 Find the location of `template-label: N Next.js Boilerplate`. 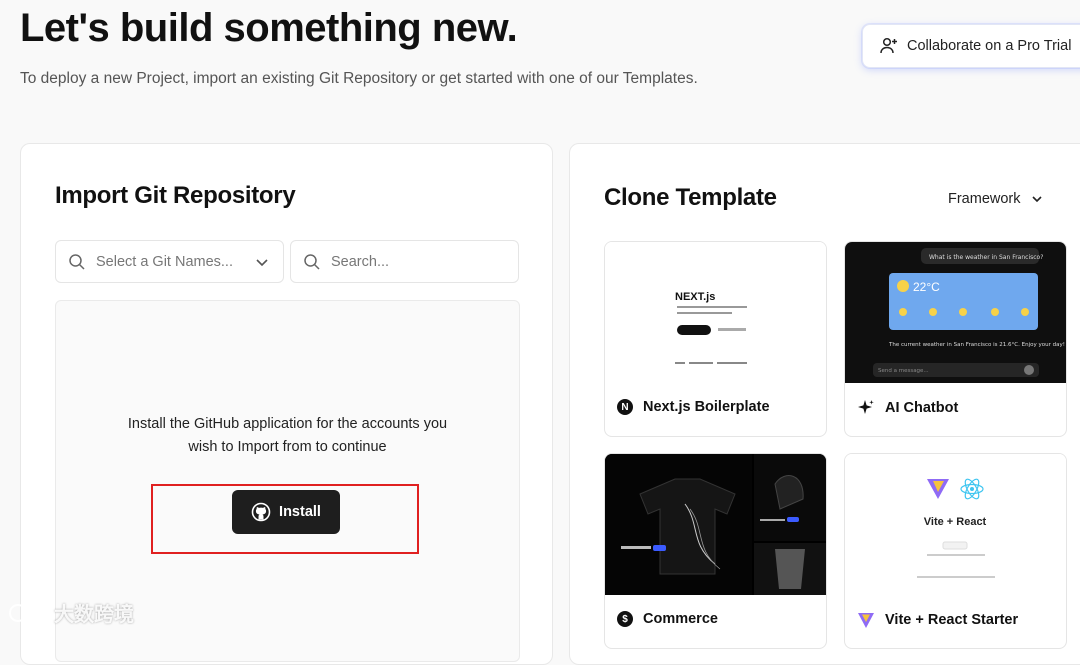

template-label: N Next.js Boilerplate is located at coordinates (693, 407).